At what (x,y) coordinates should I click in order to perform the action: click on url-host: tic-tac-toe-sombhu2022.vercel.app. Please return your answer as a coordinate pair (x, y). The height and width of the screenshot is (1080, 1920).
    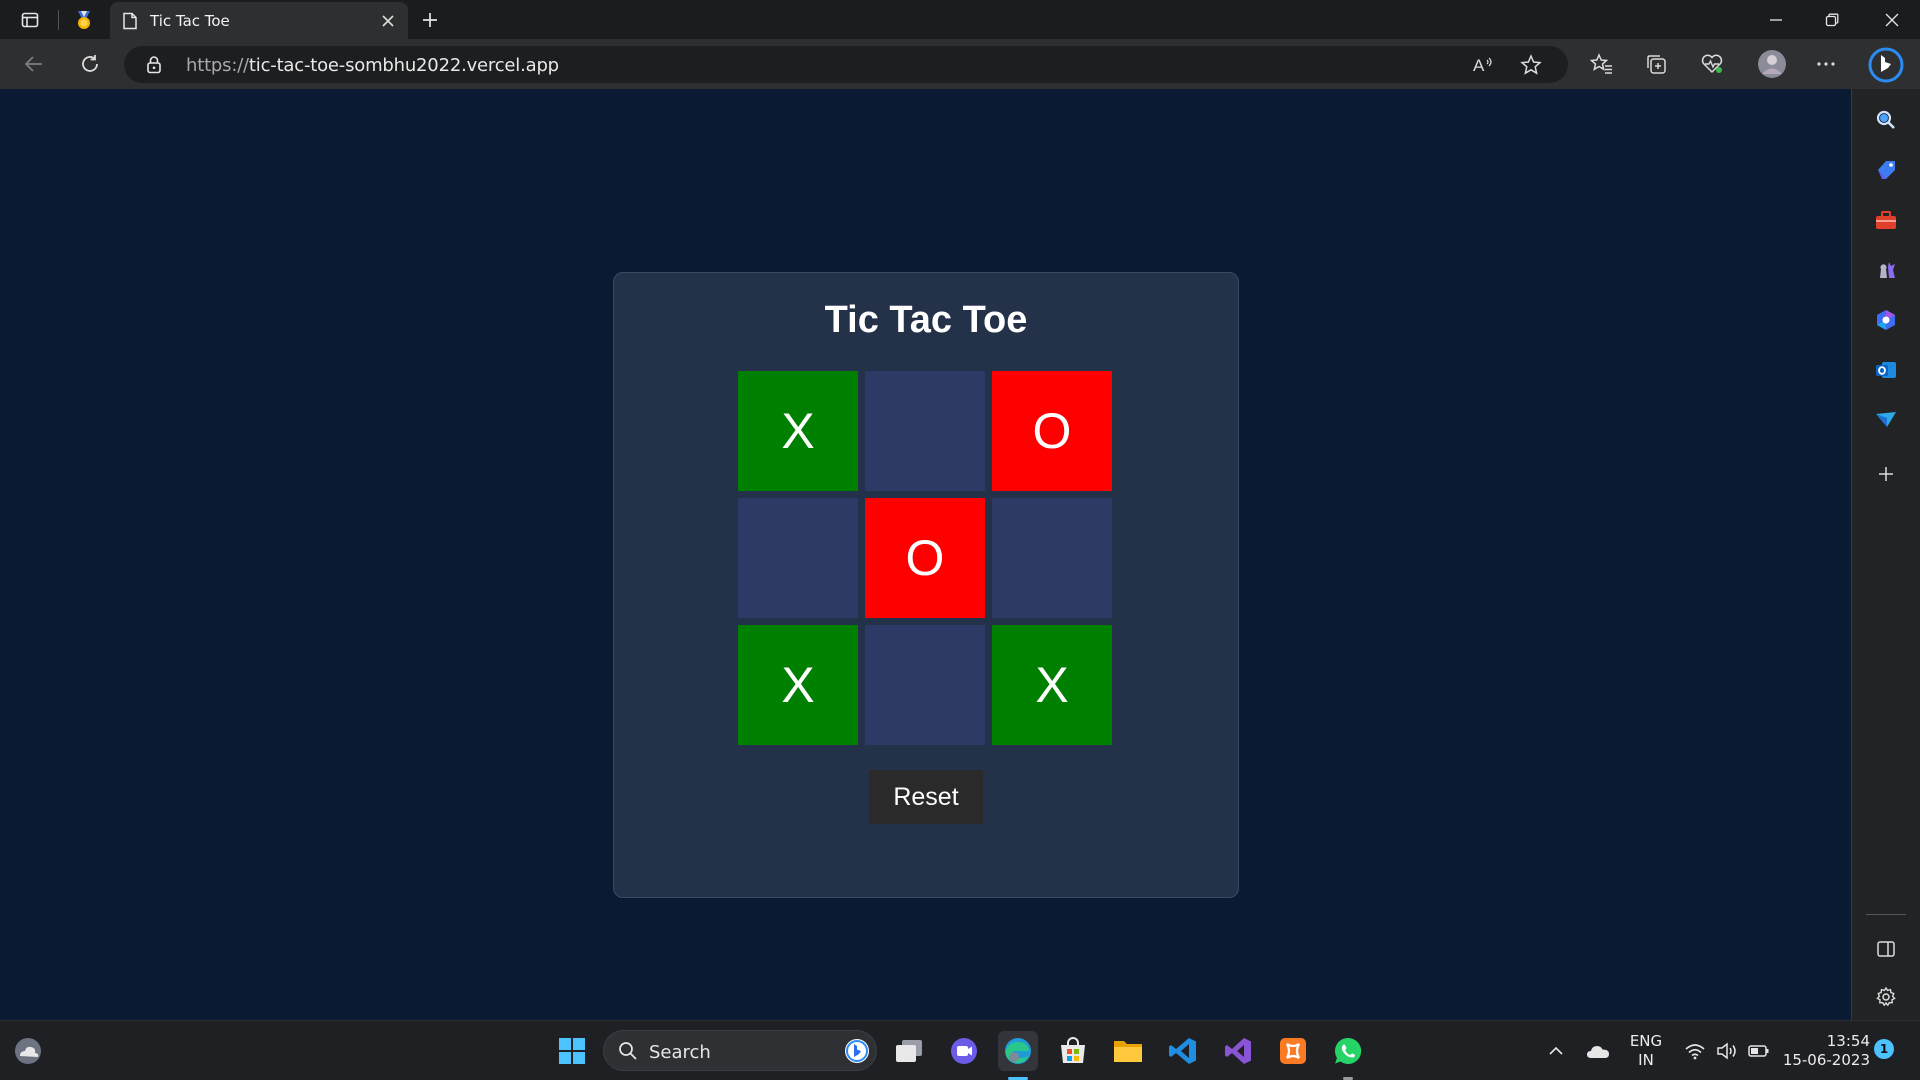
    Looking at the image, I should click on (403, 65).